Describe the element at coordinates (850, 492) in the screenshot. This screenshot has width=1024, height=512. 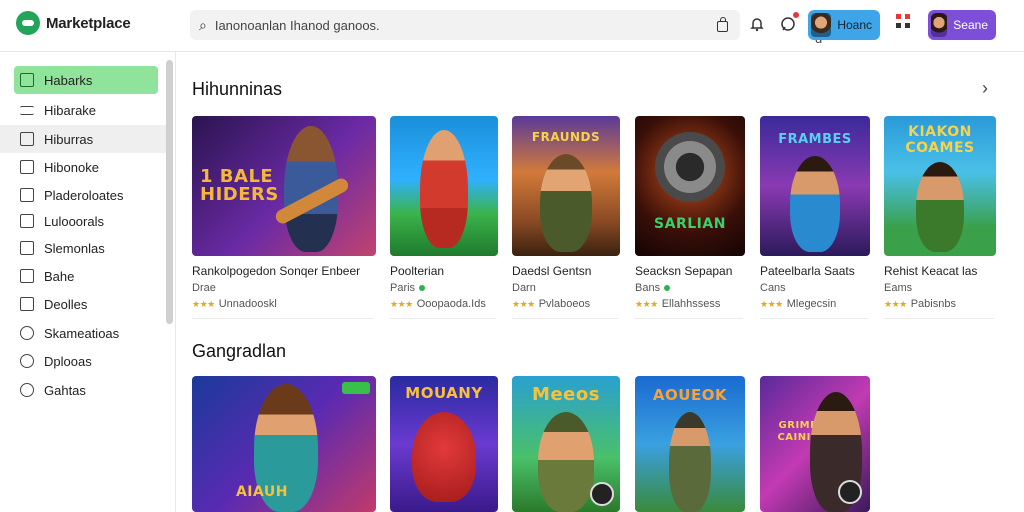
I see `gear-icon` at that location.